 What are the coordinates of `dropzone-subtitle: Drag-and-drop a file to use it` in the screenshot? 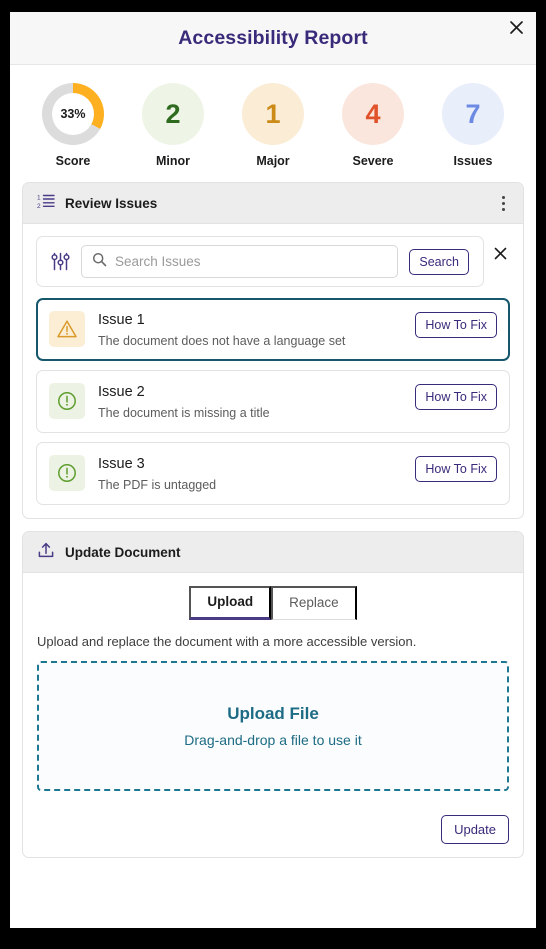 It's located at (273, 740).